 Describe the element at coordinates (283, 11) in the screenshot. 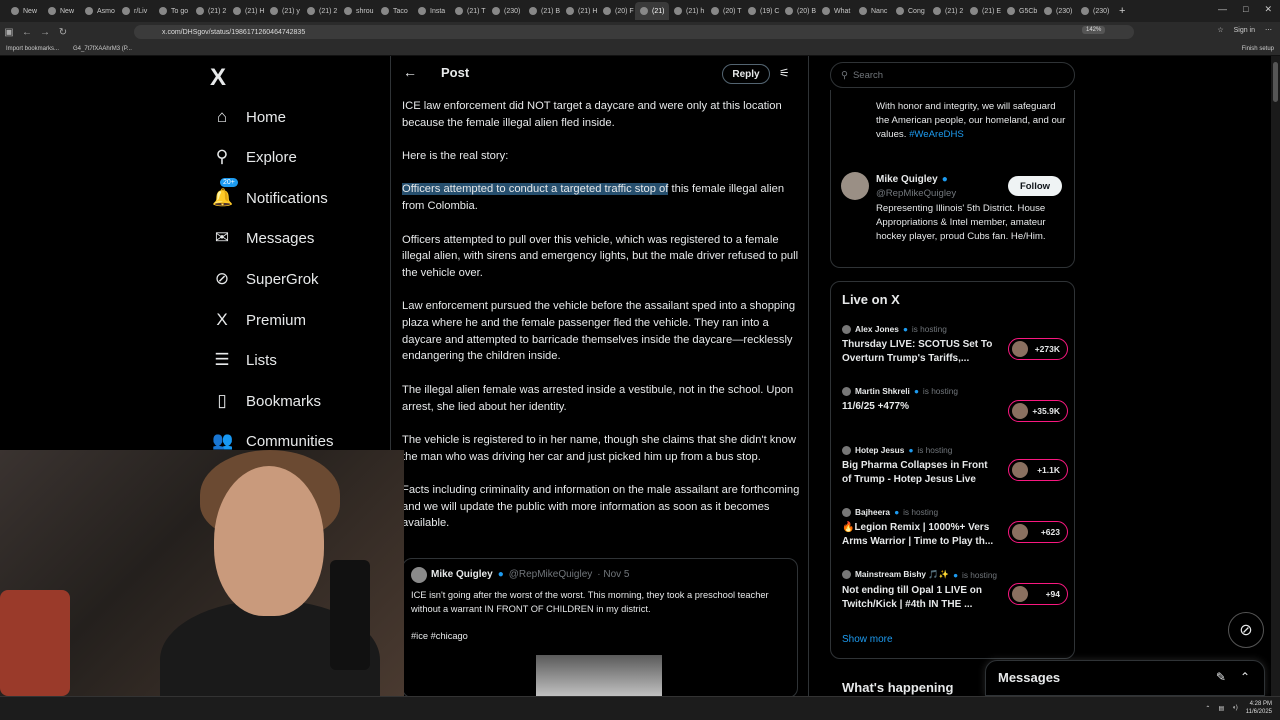

I see `browser-tab: (21) y` at that location.